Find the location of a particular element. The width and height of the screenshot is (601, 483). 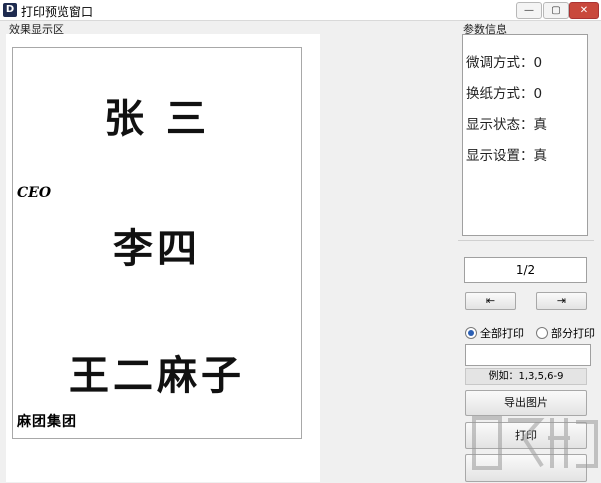

info-row: 微调方式：0 is located at coordinates (504, 61).